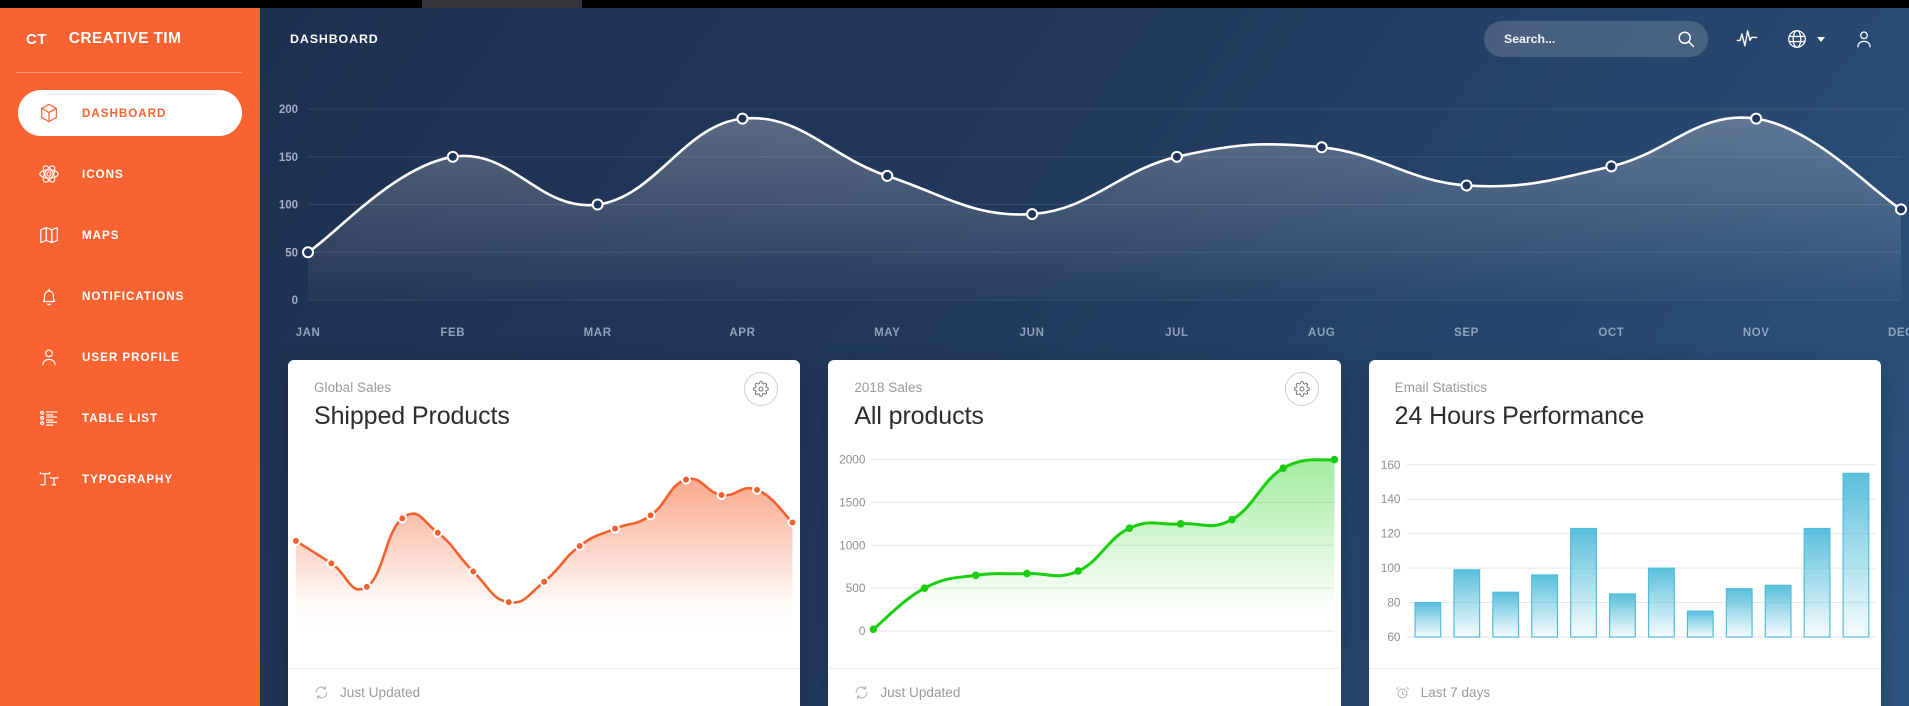  Describe the element at coordinates (291, 253) in the screenshot. I see `svg-text: 50` at that location.